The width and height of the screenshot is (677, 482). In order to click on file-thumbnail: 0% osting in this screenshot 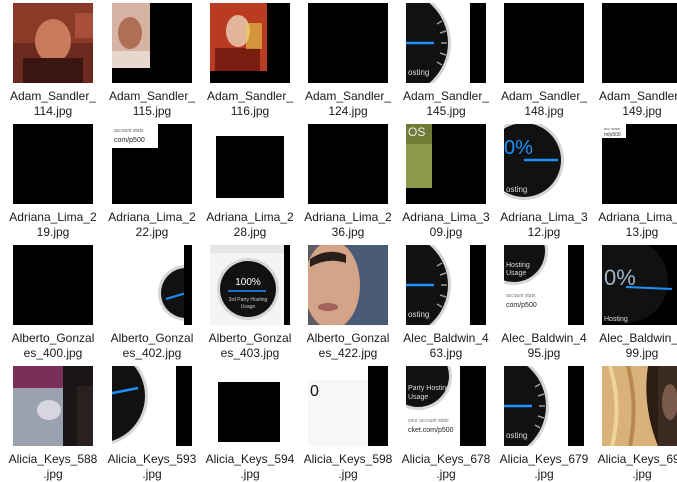, I will do `click(544, 164)`.